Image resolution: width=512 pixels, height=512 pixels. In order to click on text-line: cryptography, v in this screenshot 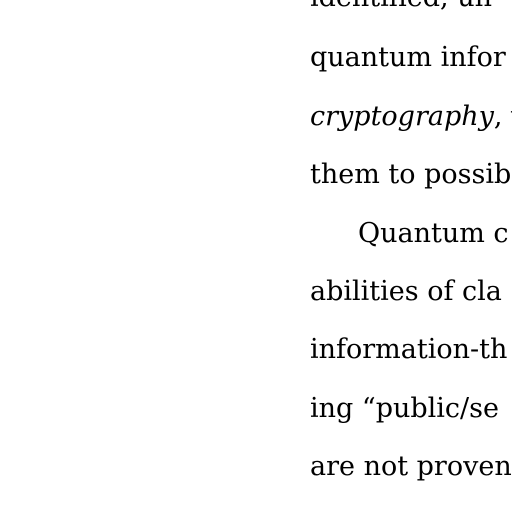, I will do `click(411, 117)`.